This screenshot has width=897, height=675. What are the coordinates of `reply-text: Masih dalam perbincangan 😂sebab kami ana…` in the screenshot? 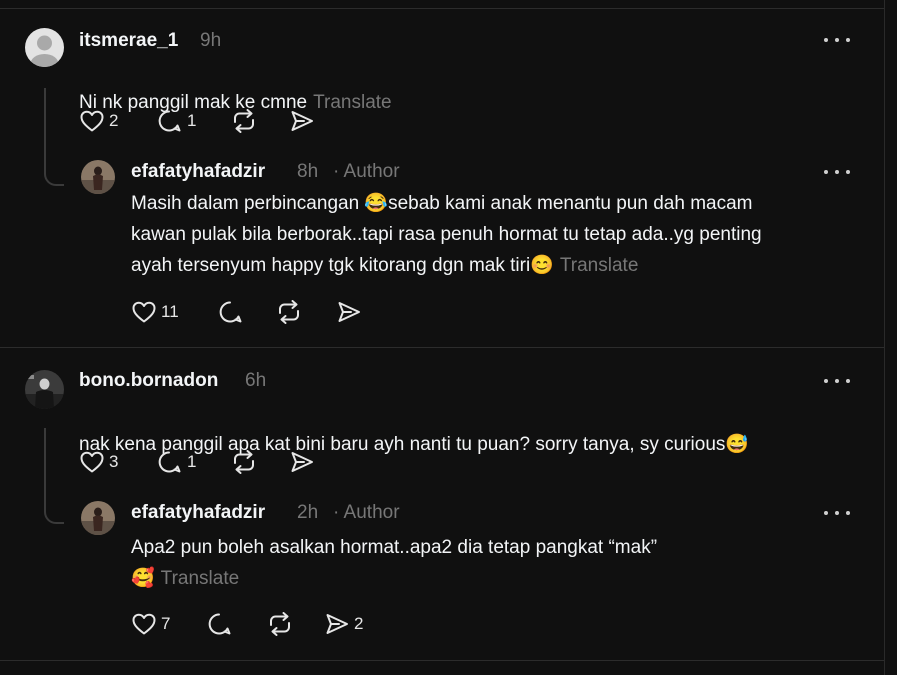 It's located at (446, 234).